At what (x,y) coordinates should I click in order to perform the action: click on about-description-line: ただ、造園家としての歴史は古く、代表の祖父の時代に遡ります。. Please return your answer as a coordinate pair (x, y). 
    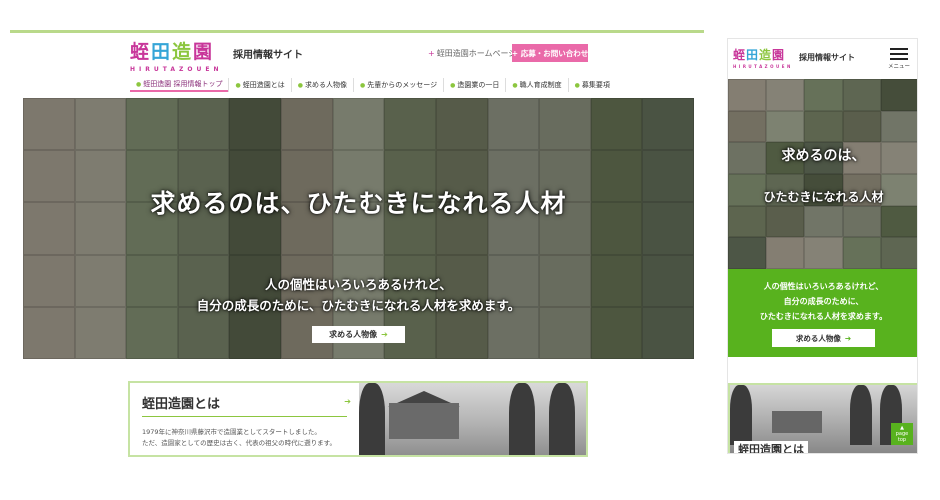
    Looking at the image, I should click on (239, 443).